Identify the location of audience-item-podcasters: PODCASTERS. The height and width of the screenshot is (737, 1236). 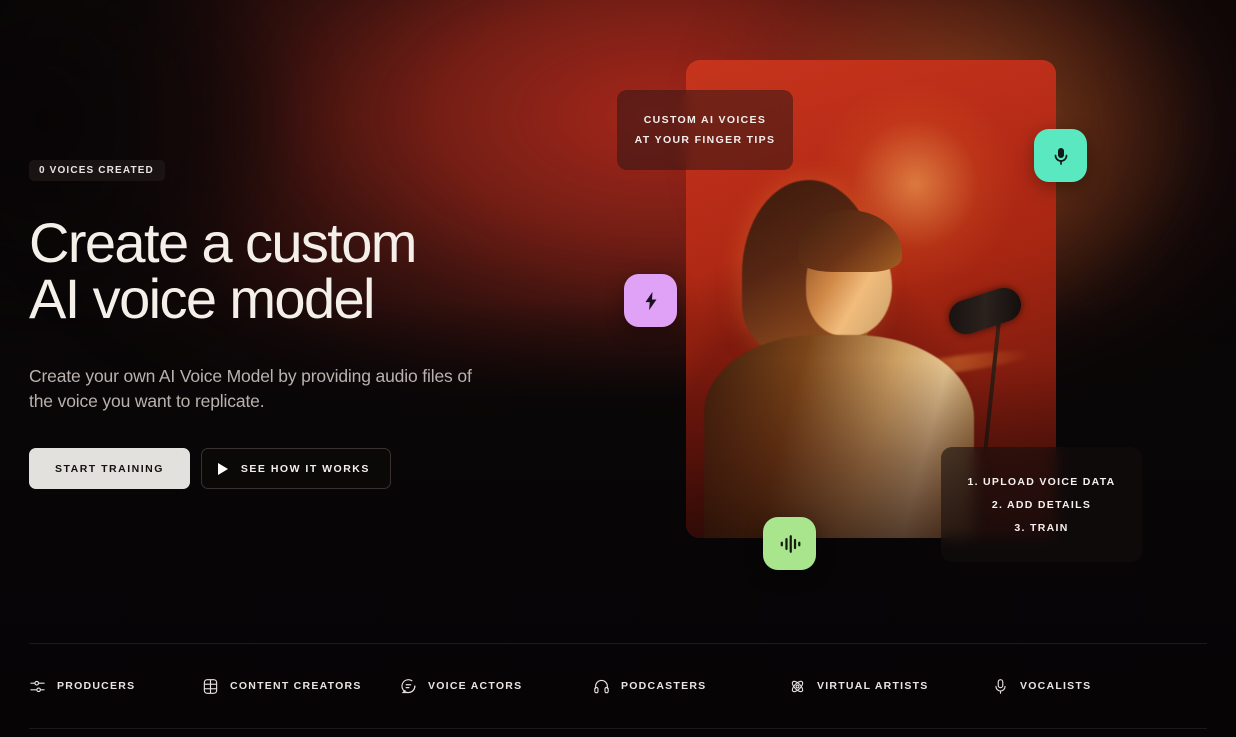
(691, 686).